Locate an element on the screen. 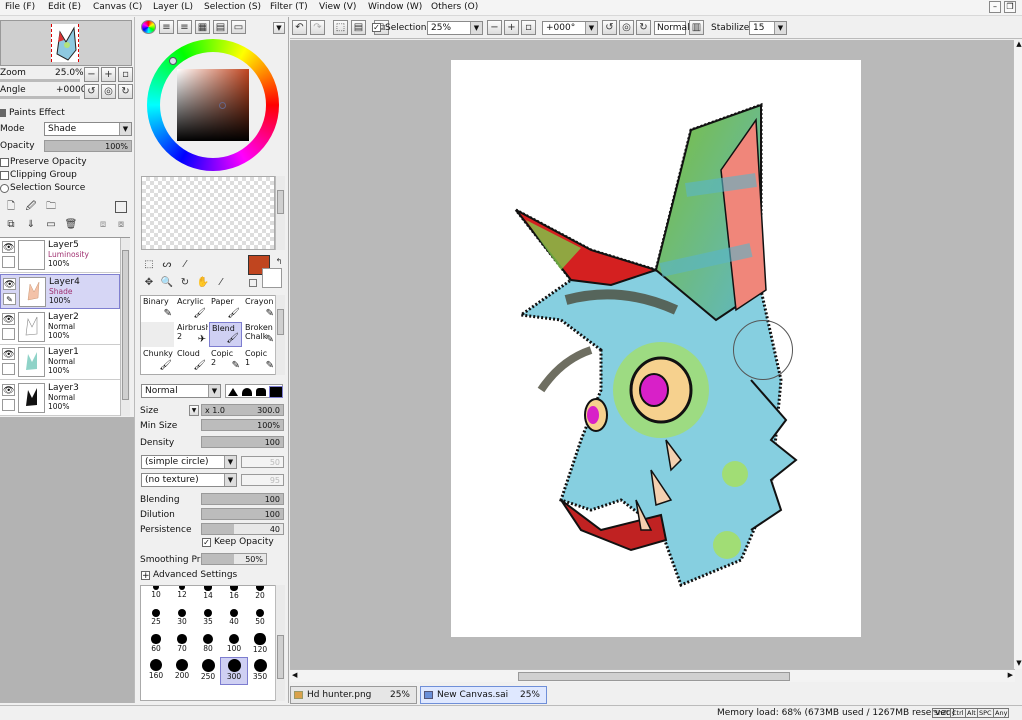  brush-size-200: 200 is located at coordinates (182, 671).